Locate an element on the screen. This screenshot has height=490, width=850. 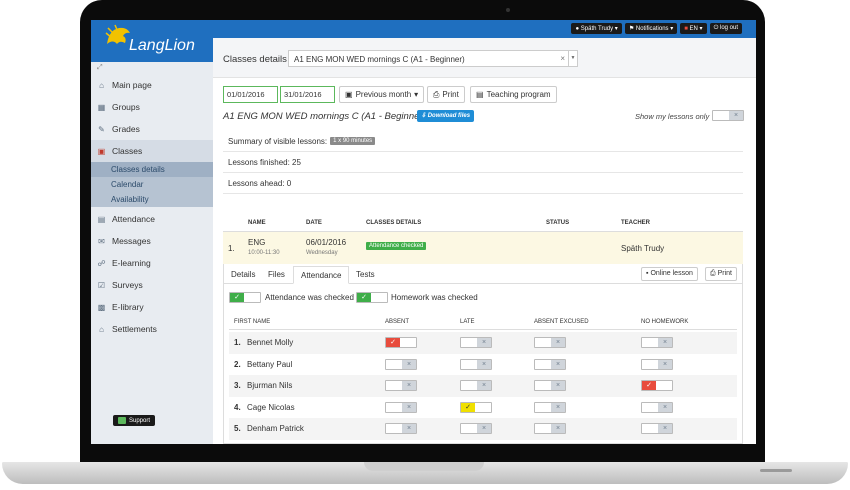
attendance-checked-toggle: ✓ is located at coordinates (245, 297).